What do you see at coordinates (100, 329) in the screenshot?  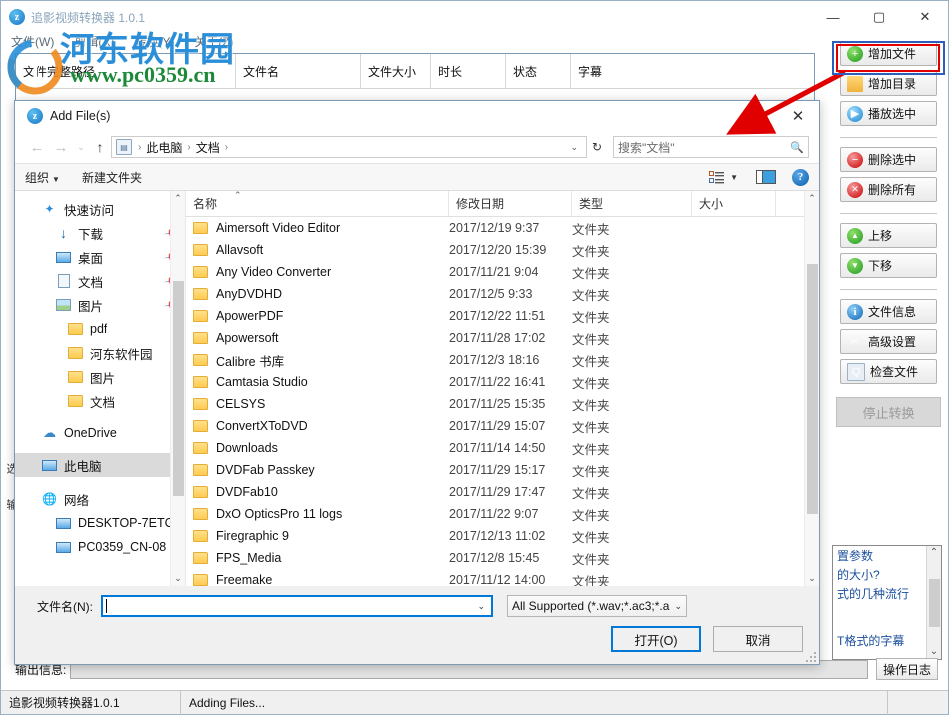 I see `tree-item-pdf: pdf` at bounding box center [100, 329].